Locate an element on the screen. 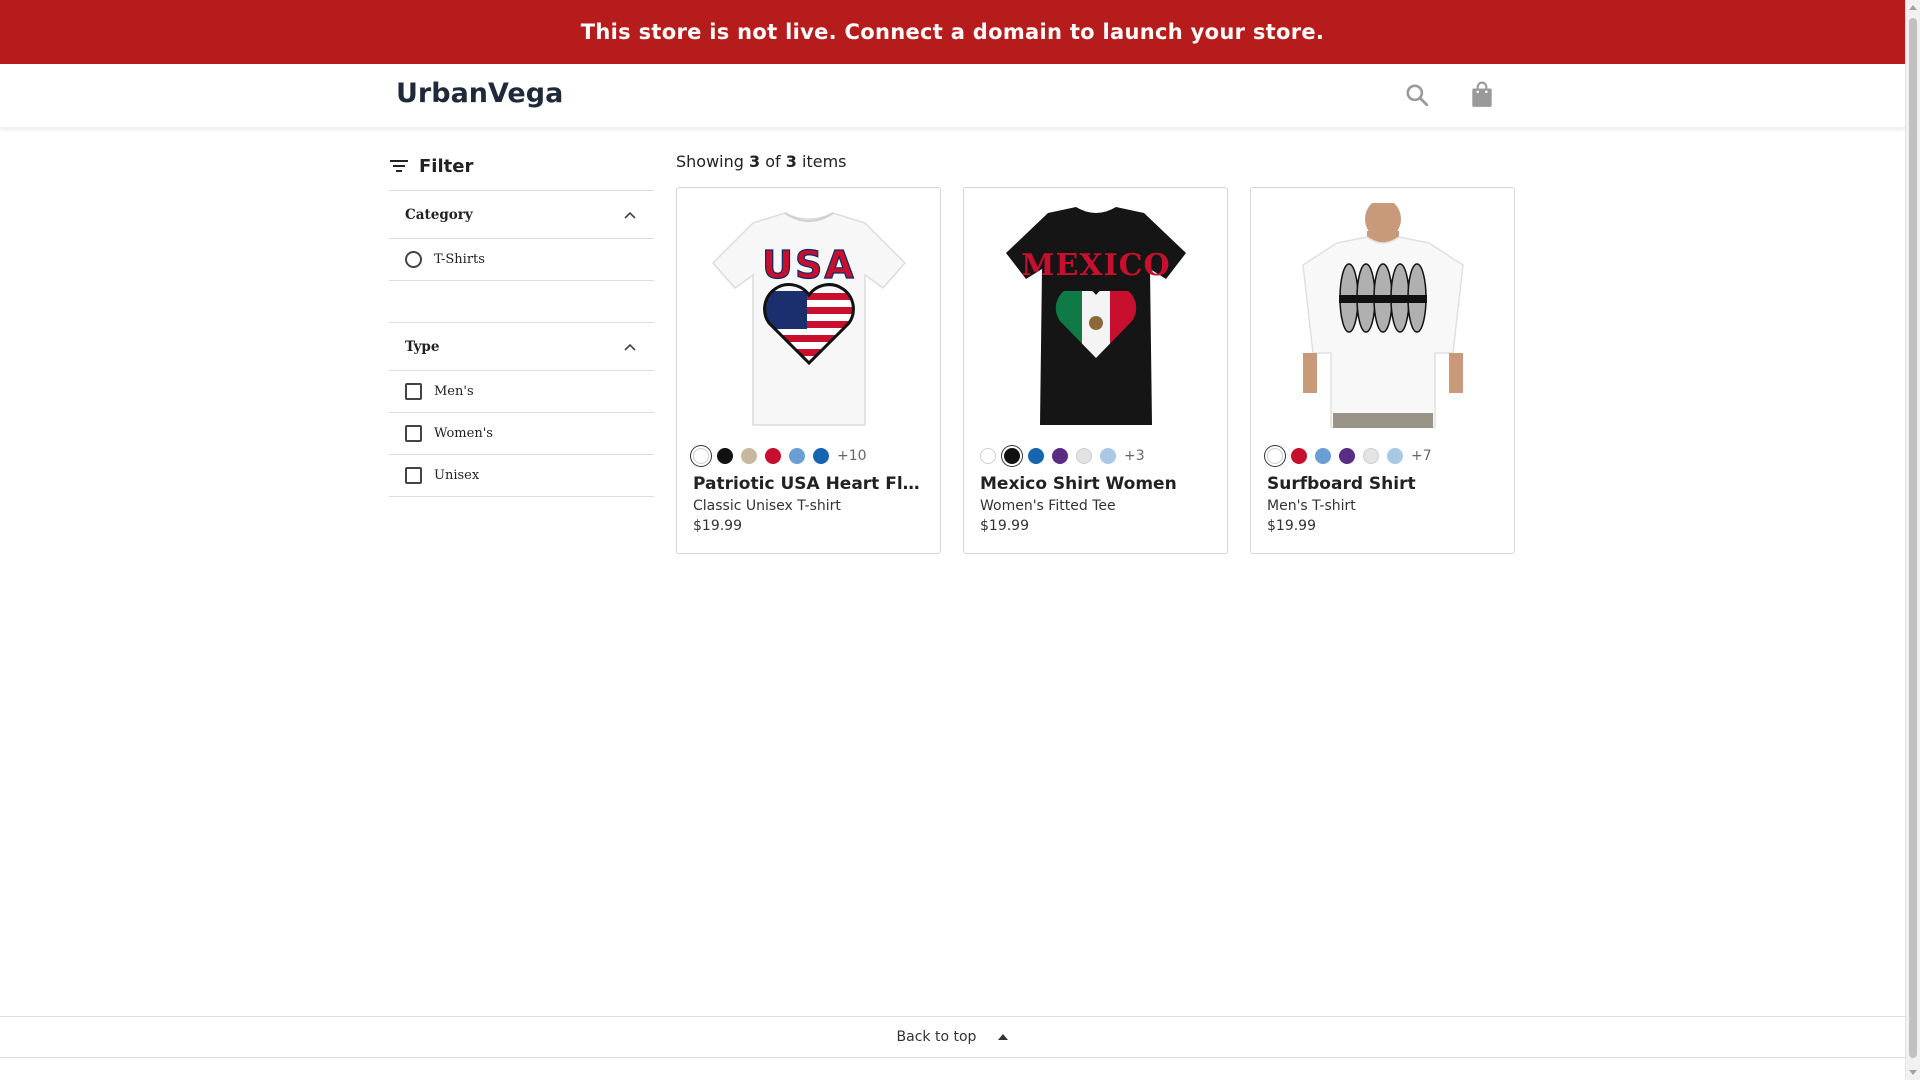  filter-icon is located at coordinates (399, 166).